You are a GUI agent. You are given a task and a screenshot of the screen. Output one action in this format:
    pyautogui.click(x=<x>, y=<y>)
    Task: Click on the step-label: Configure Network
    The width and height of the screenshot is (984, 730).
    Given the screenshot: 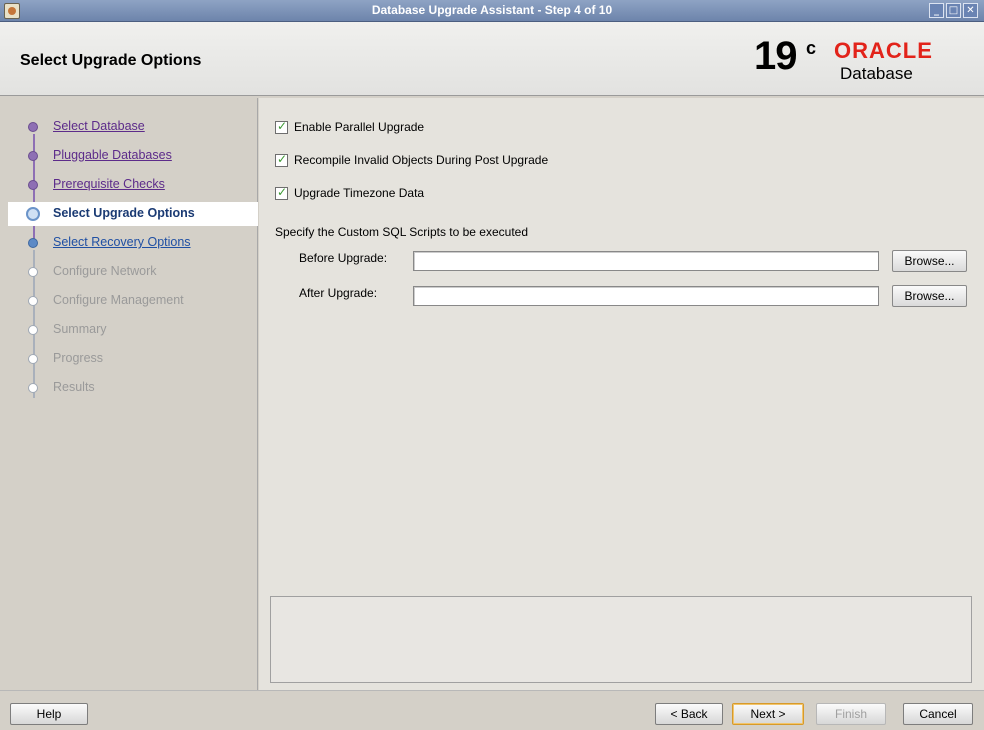 What is the action you would take?
    pyautogui.click(x=105, y=271)
    